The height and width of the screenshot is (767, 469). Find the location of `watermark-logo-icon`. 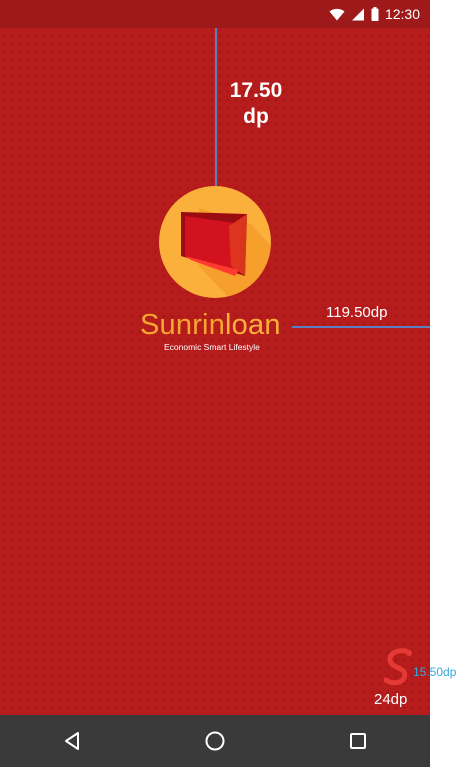

watermark-logo-icon is located at coordinates (397, 667).